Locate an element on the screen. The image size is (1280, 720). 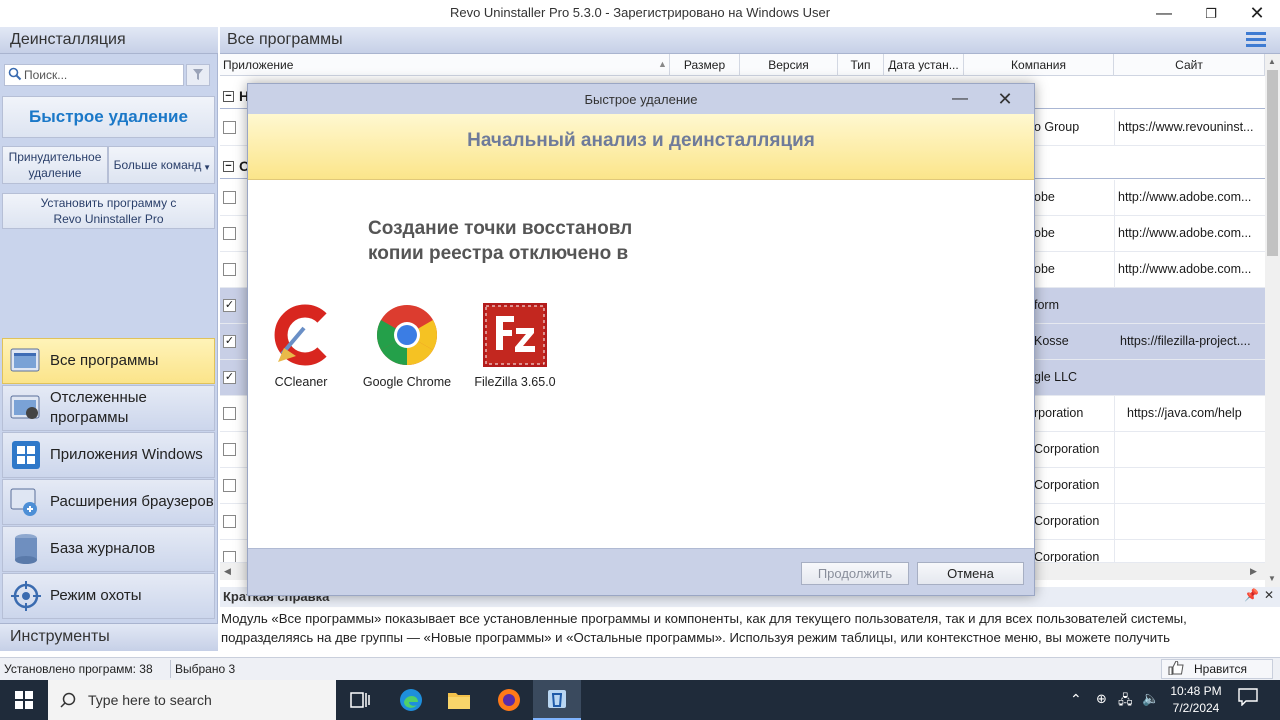
dialog-minimize-button: — is located at coordinates (960, 99).